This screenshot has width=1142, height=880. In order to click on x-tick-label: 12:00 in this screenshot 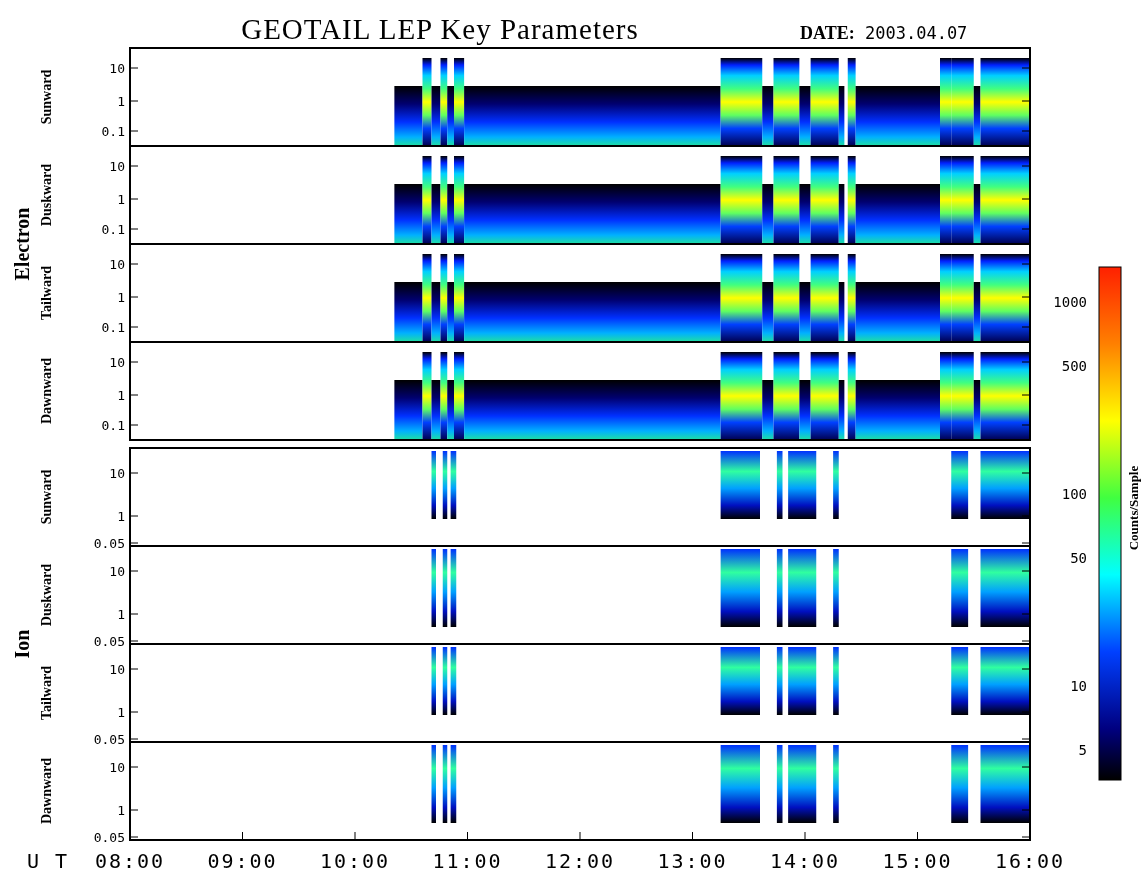, I will do `click(580, 861)`.